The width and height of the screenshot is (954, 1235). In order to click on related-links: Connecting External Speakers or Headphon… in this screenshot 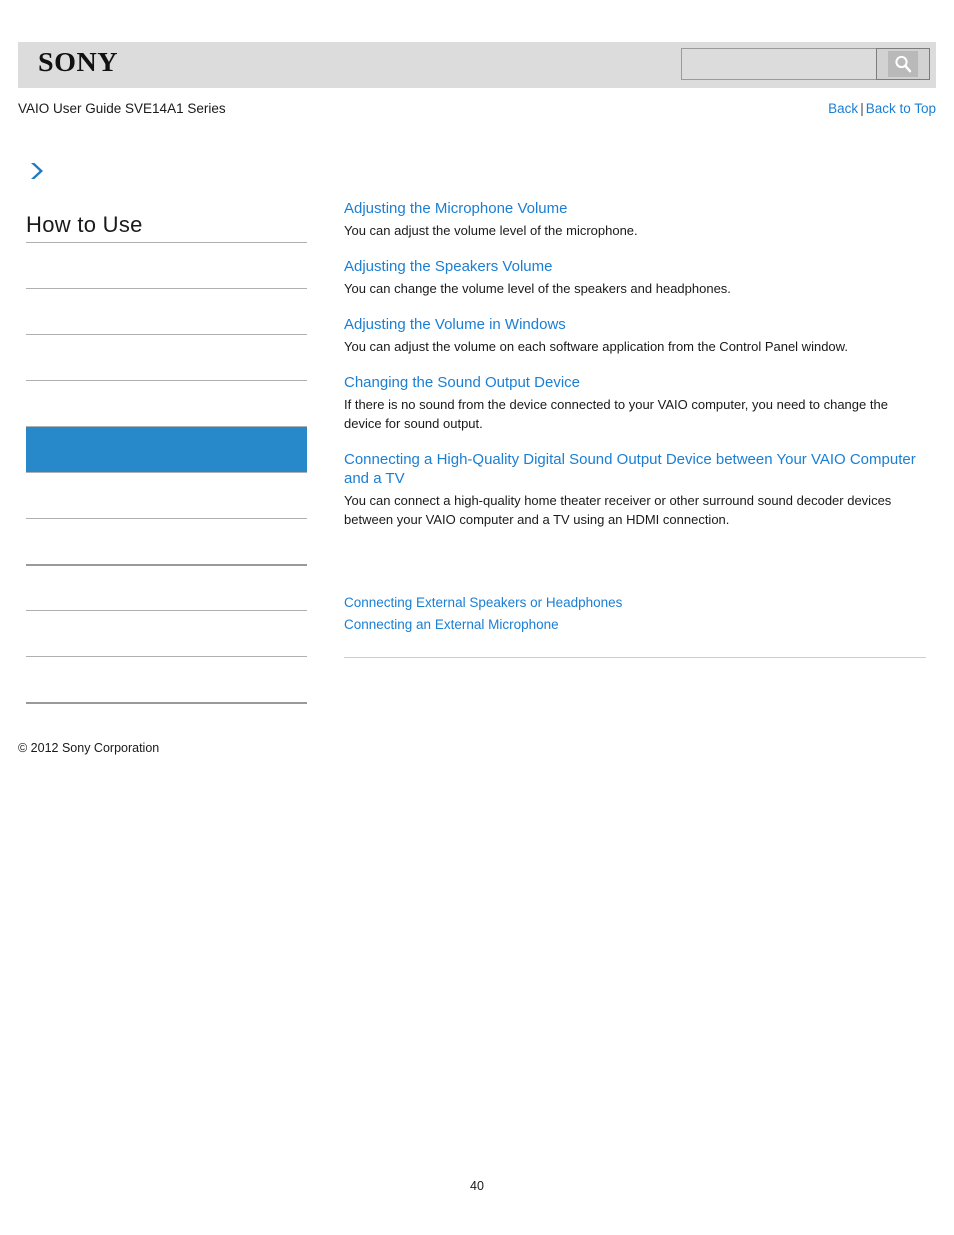, I will do `click(635, 614)`.